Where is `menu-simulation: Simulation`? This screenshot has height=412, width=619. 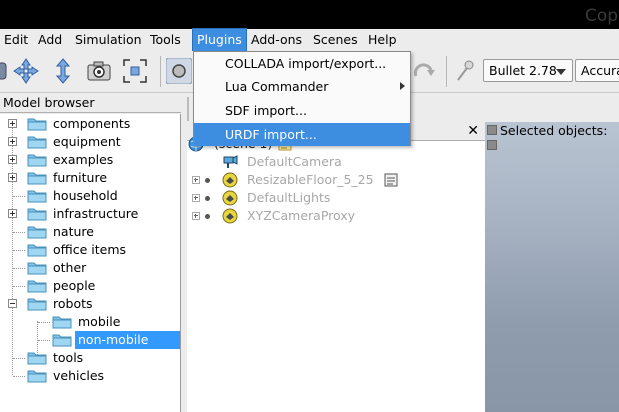 menu-simulation: Simulation is located at coordinates (108, 40).